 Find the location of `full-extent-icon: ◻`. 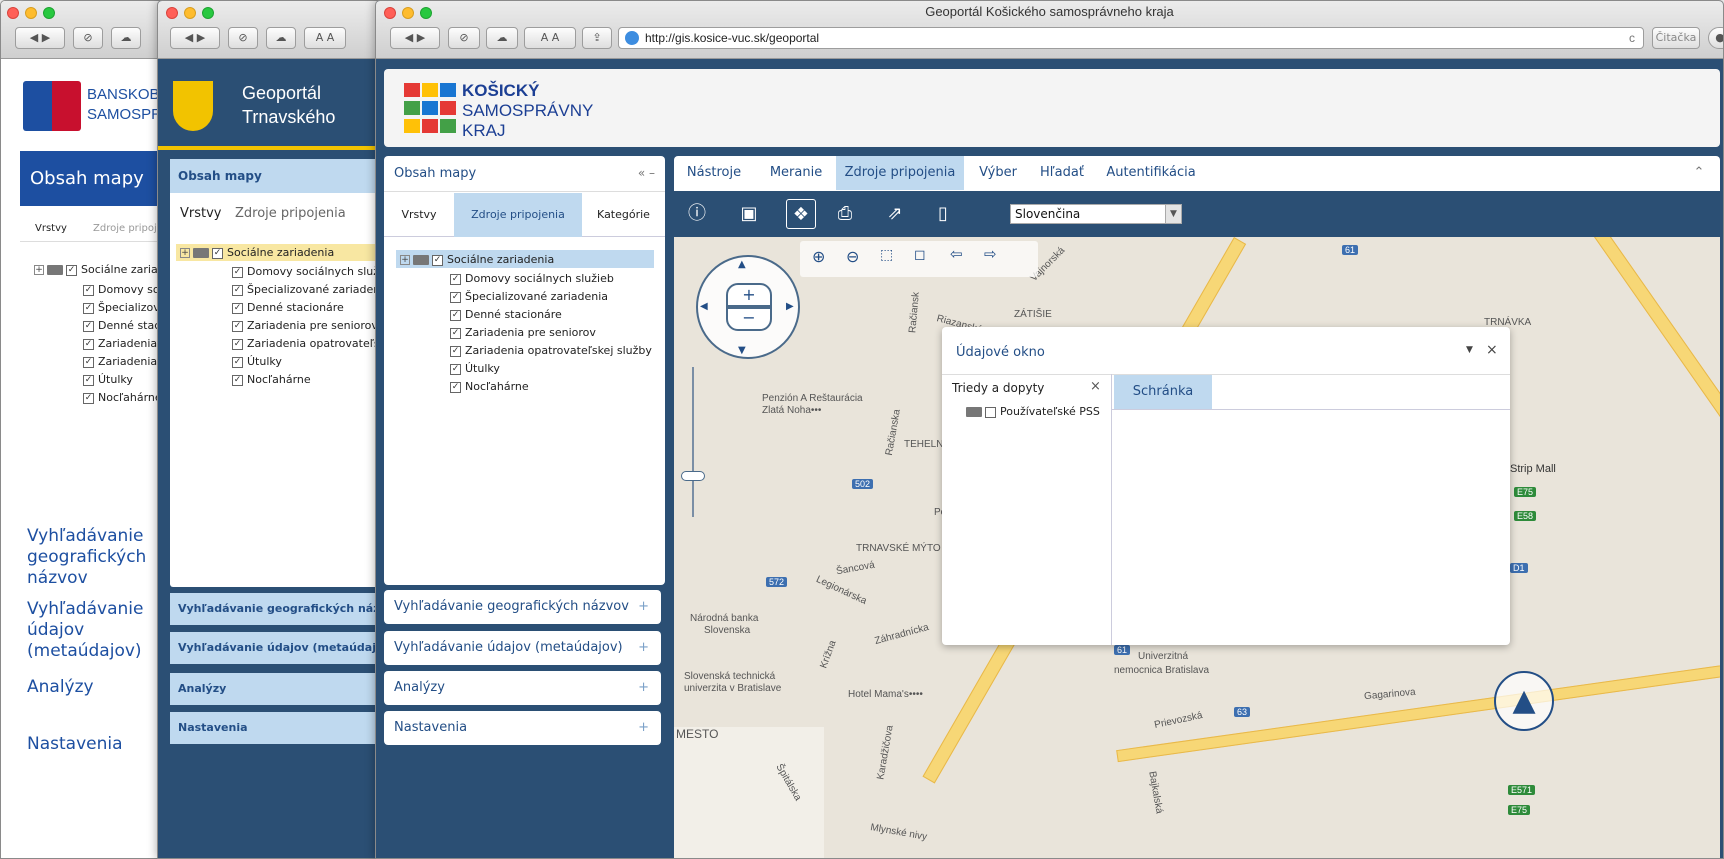

full-extent-icon: ◻ is located at coordinates (920, 255).